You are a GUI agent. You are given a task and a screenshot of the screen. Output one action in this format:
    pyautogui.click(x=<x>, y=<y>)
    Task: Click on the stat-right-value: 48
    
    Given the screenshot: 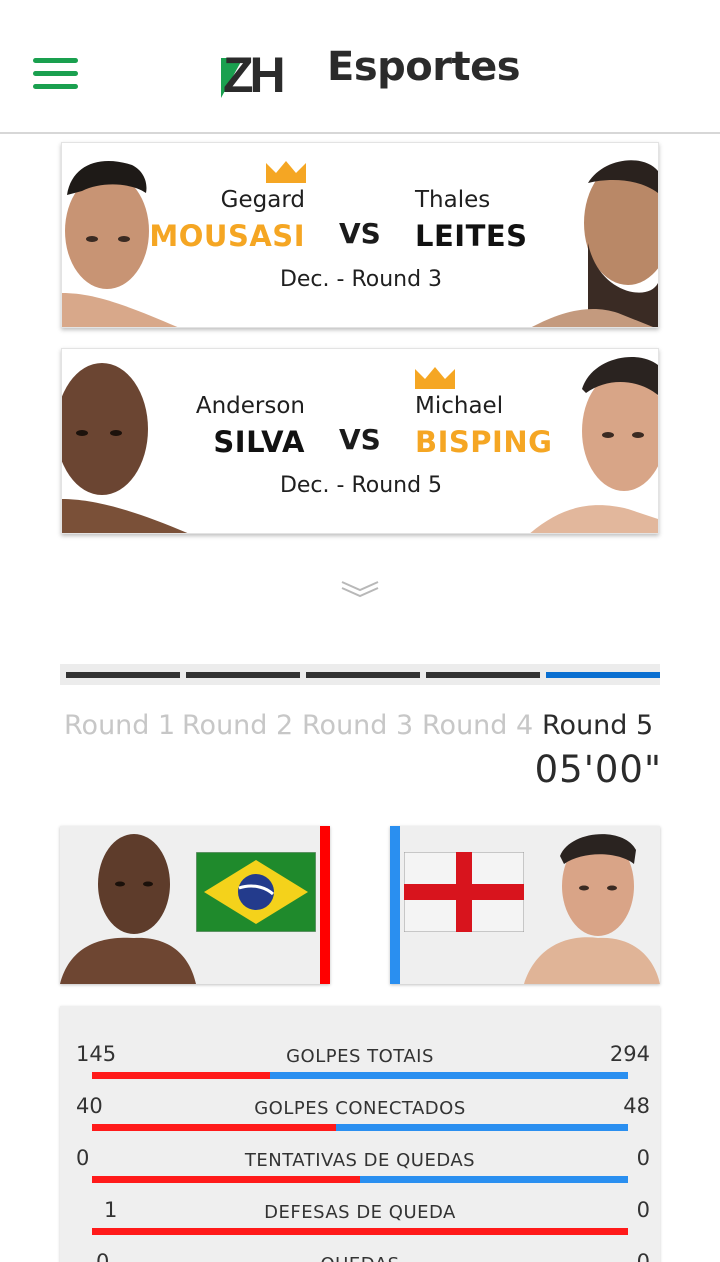 What is the action you would take?
    pyautogui.click(x=636, y=1106)
    